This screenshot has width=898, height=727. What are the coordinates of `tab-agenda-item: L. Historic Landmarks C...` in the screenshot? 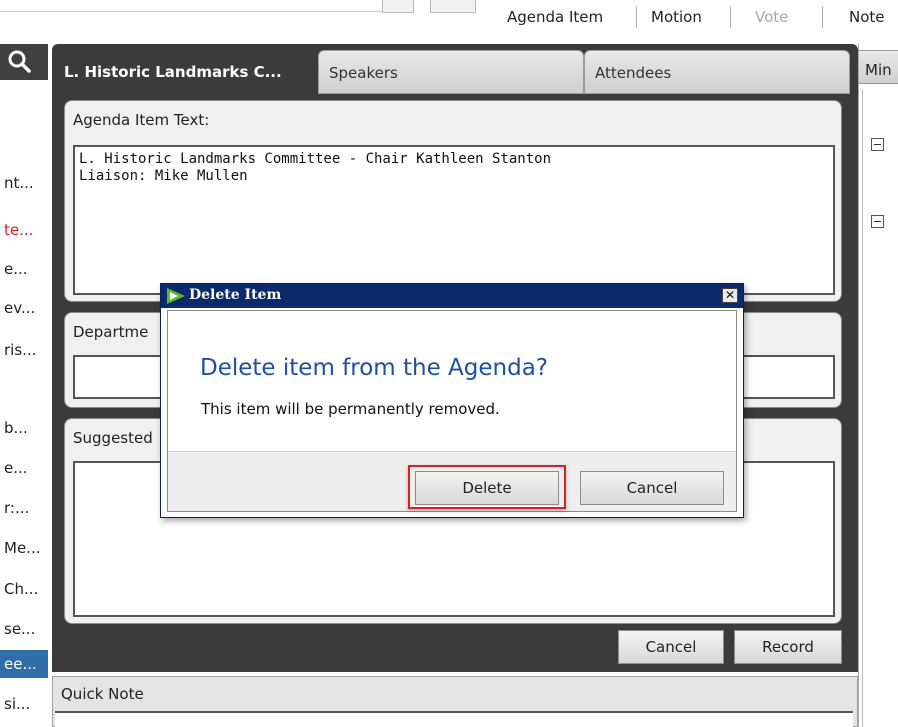 It's located at (185, 72).